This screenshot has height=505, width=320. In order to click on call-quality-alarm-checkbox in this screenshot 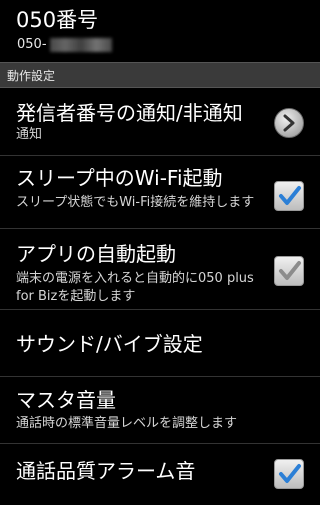, I will do `click(289, 474)`.